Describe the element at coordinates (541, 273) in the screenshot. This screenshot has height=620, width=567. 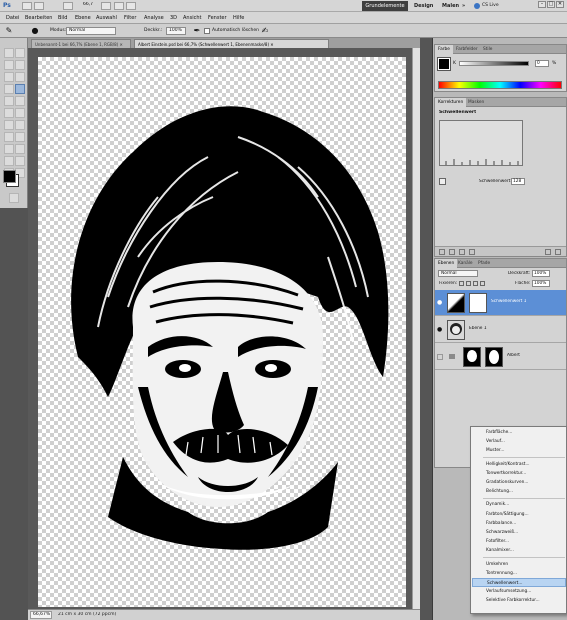
I see `layer-opacity-input: 100%` at that location.